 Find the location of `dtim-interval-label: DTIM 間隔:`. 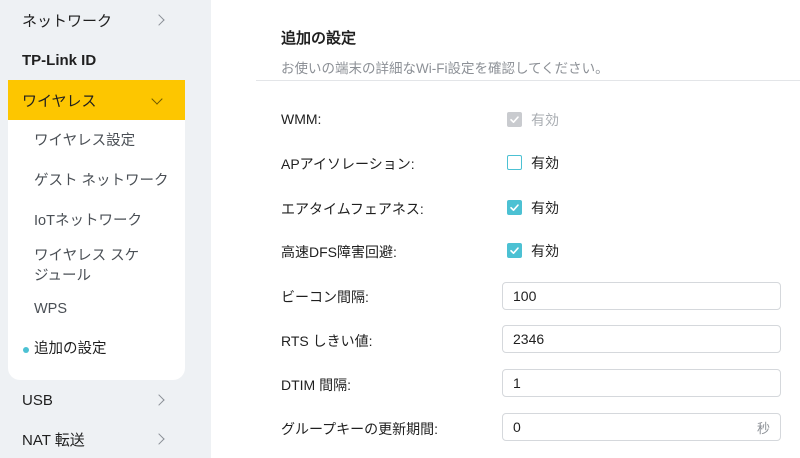

dtim-interval-label: DTIM 間隔: is located at coordinates (316, 385).